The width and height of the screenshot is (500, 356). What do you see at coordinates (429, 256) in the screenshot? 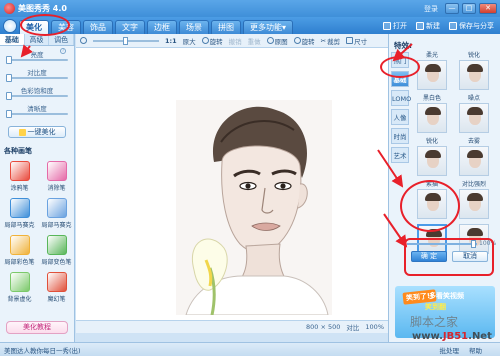
I see `ok-button: 确 定` at bounding box center [429, 256].